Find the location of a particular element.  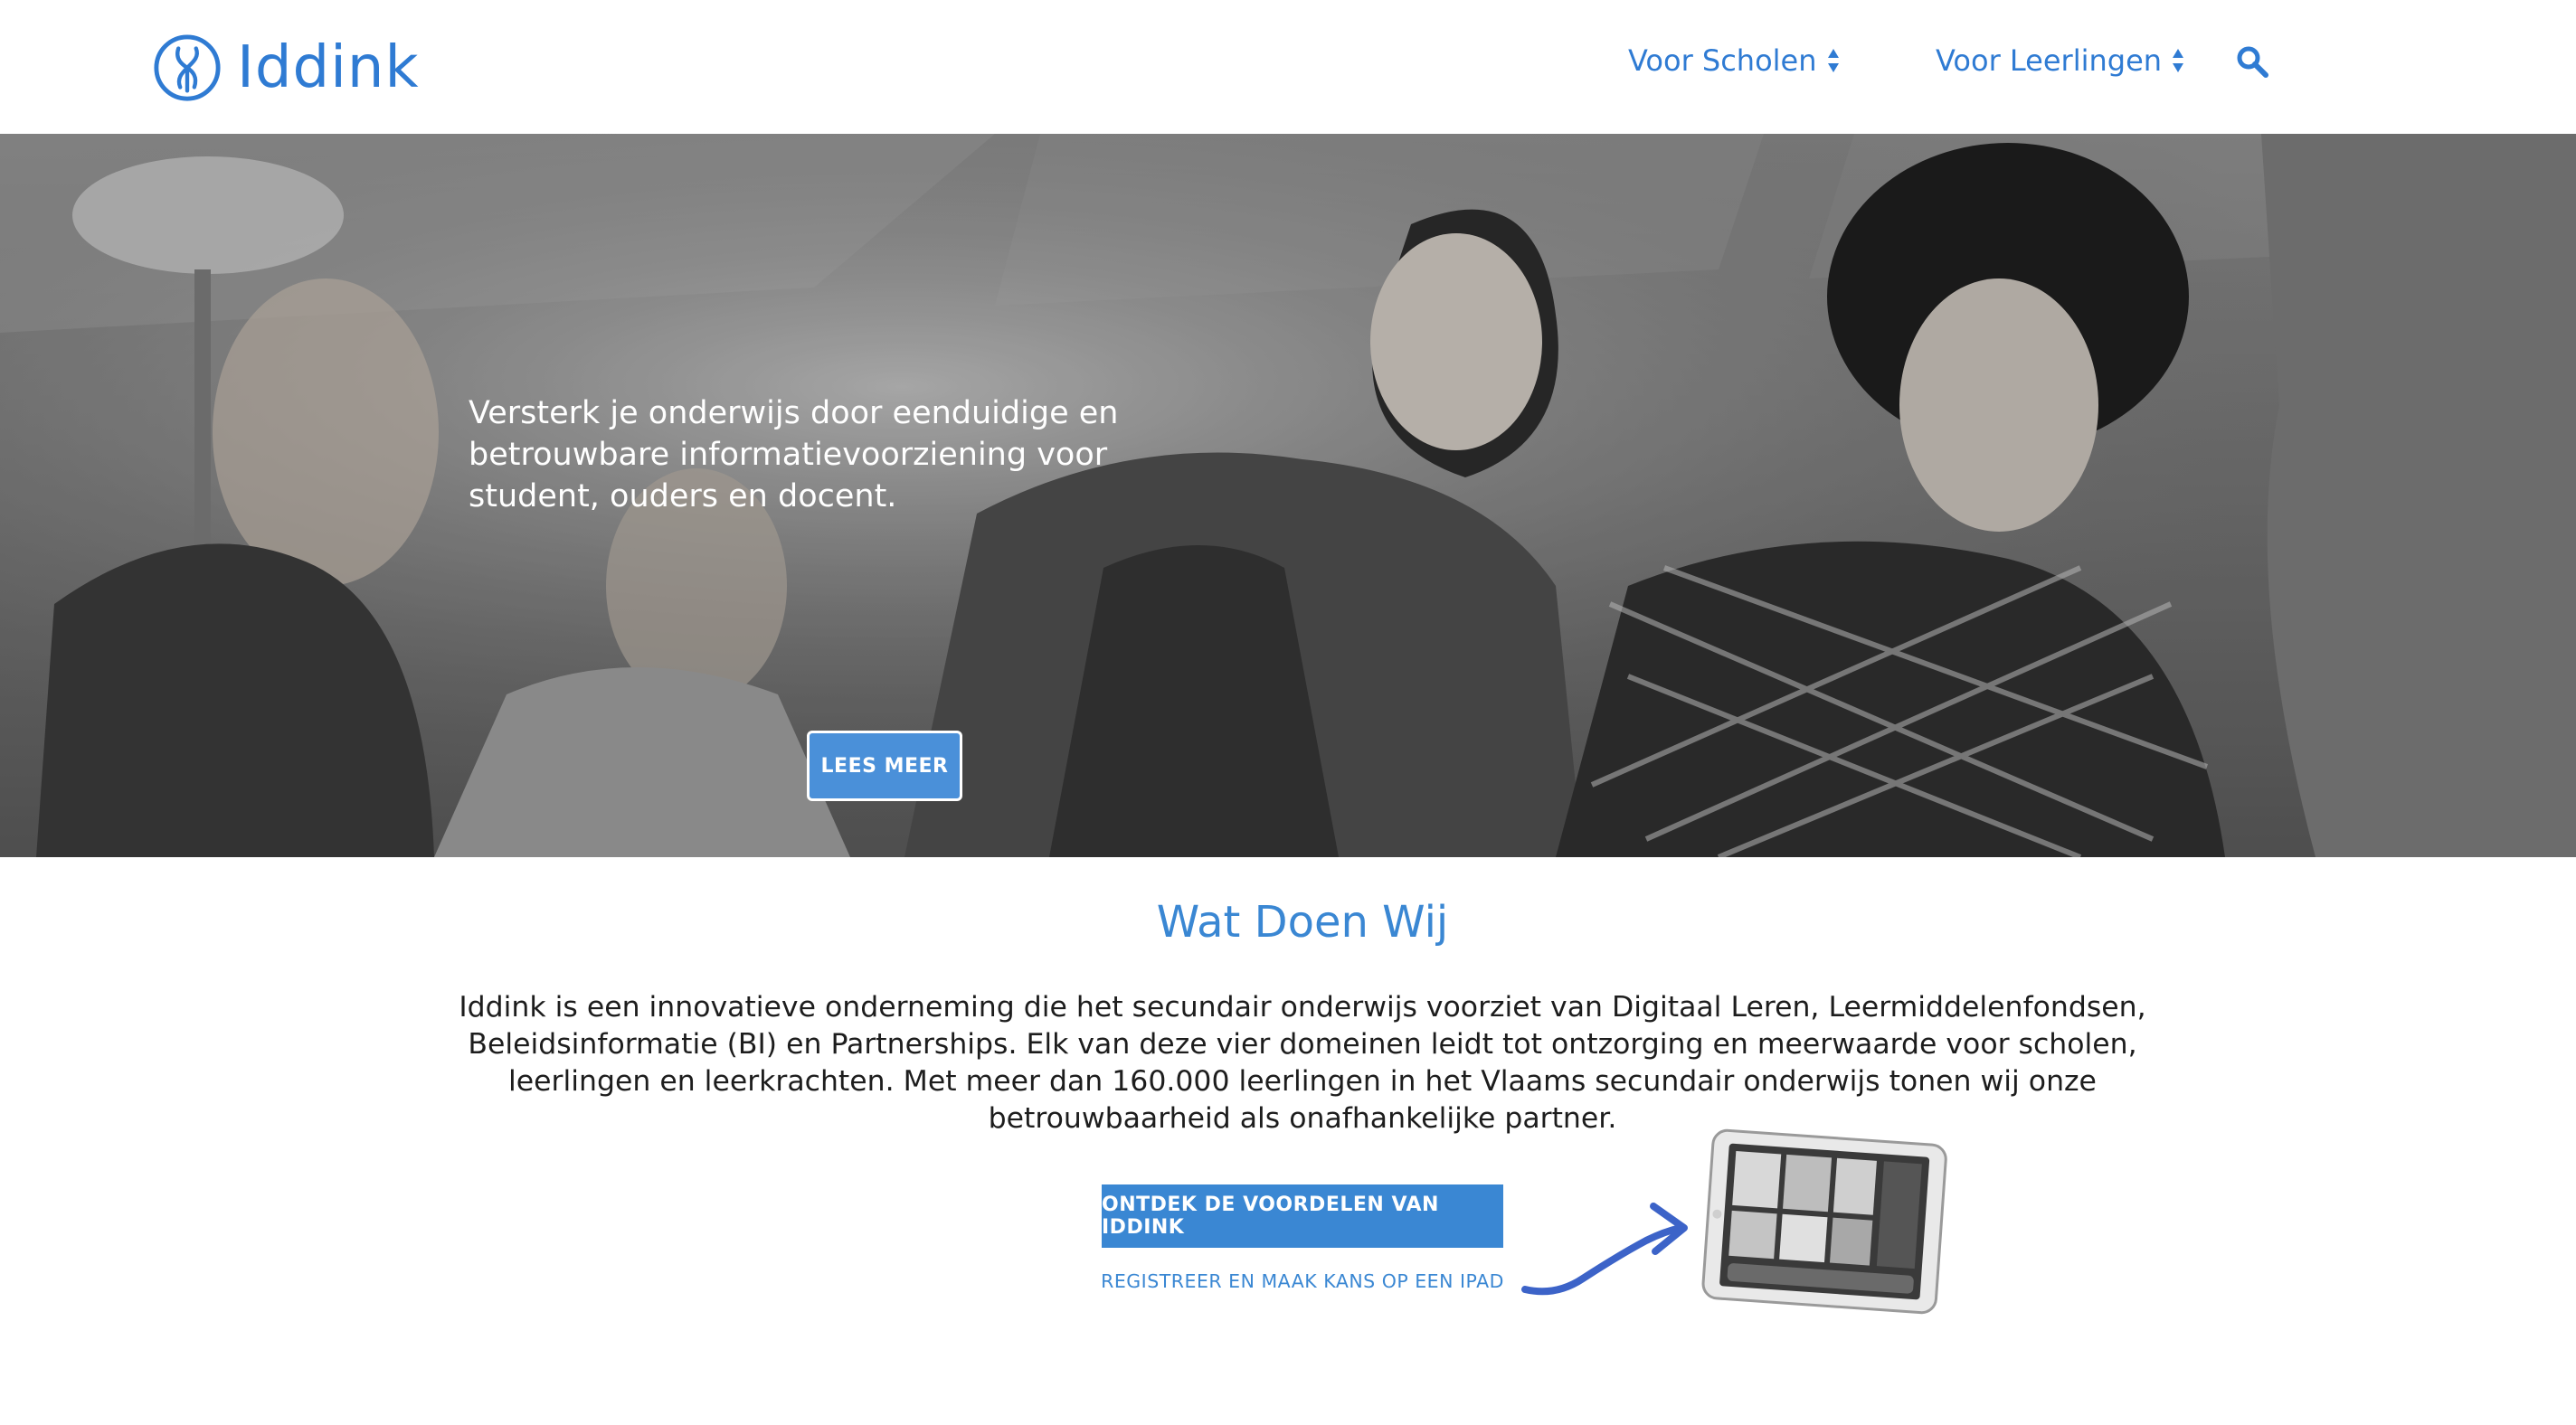

site-header: Iddink Voor Scholen Voor Leerlingen is located at coordinates (1288, 67).